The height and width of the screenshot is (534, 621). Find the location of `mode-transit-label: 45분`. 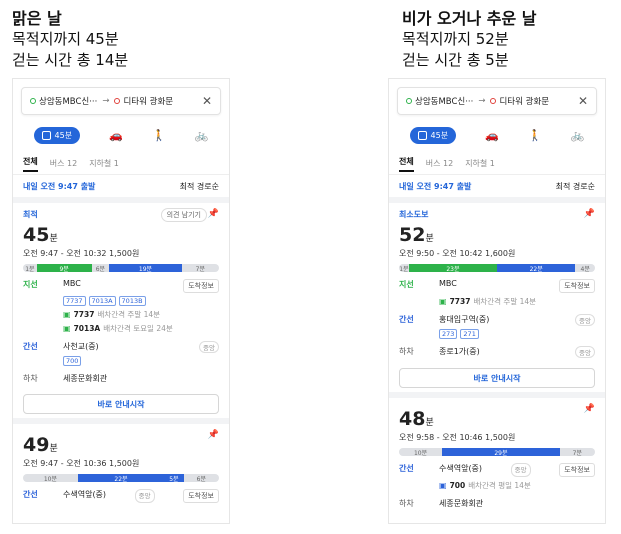

mode-transit-label: 45분 is located at coordinates (439, 135).